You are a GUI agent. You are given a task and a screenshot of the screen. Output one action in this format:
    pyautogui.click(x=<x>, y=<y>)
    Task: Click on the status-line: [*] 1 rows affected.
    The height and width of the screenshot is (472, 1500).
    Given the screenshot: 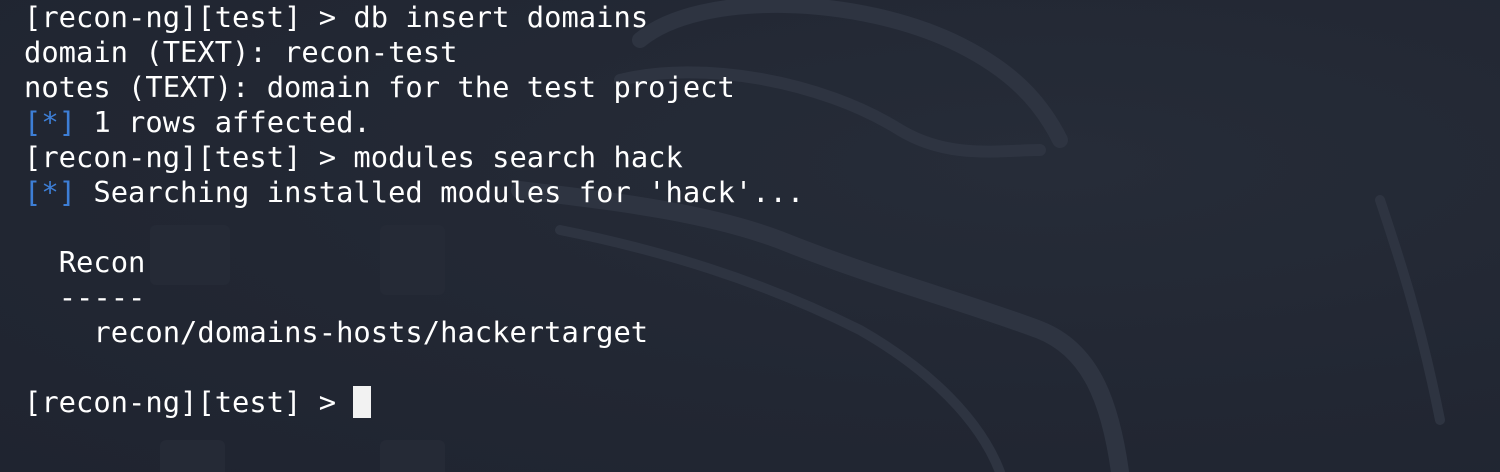 What is the action you would take?
    pyautogui.click(x=414, y=122)
    